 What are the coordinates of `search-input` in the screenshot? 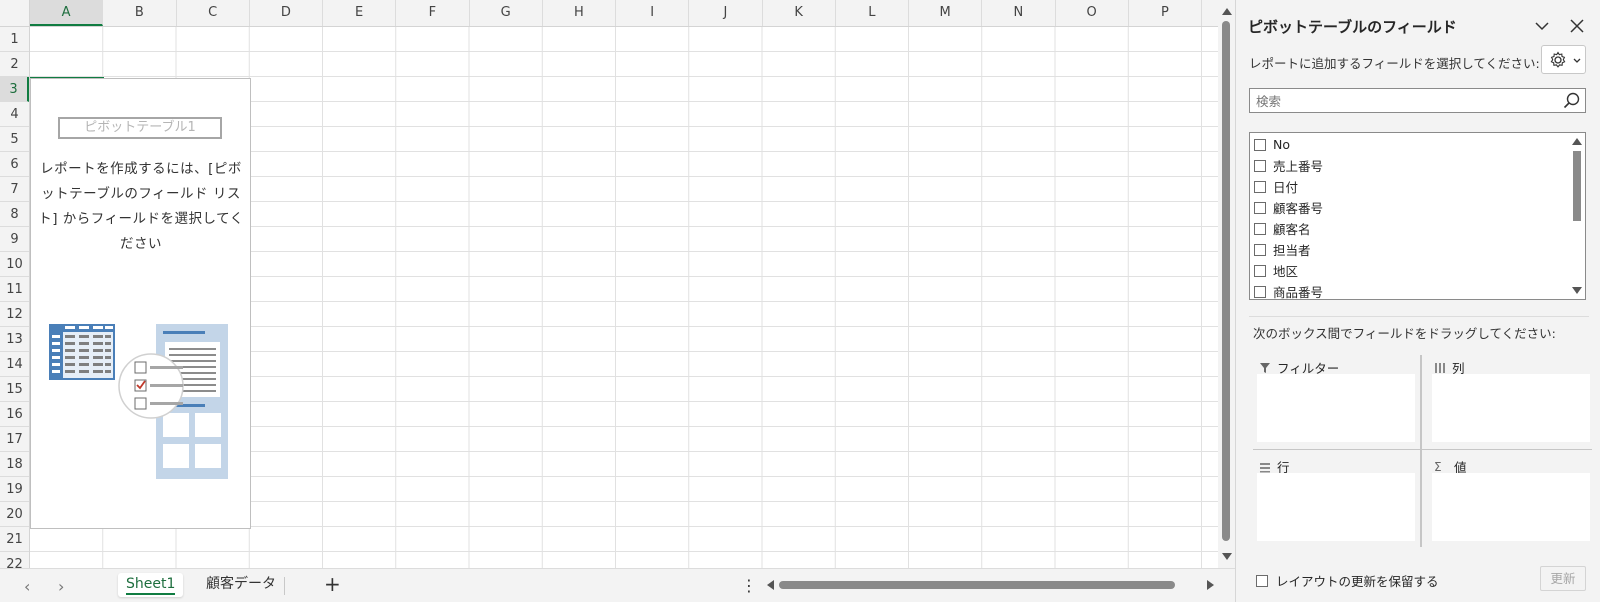 It's located at (1406, 101).